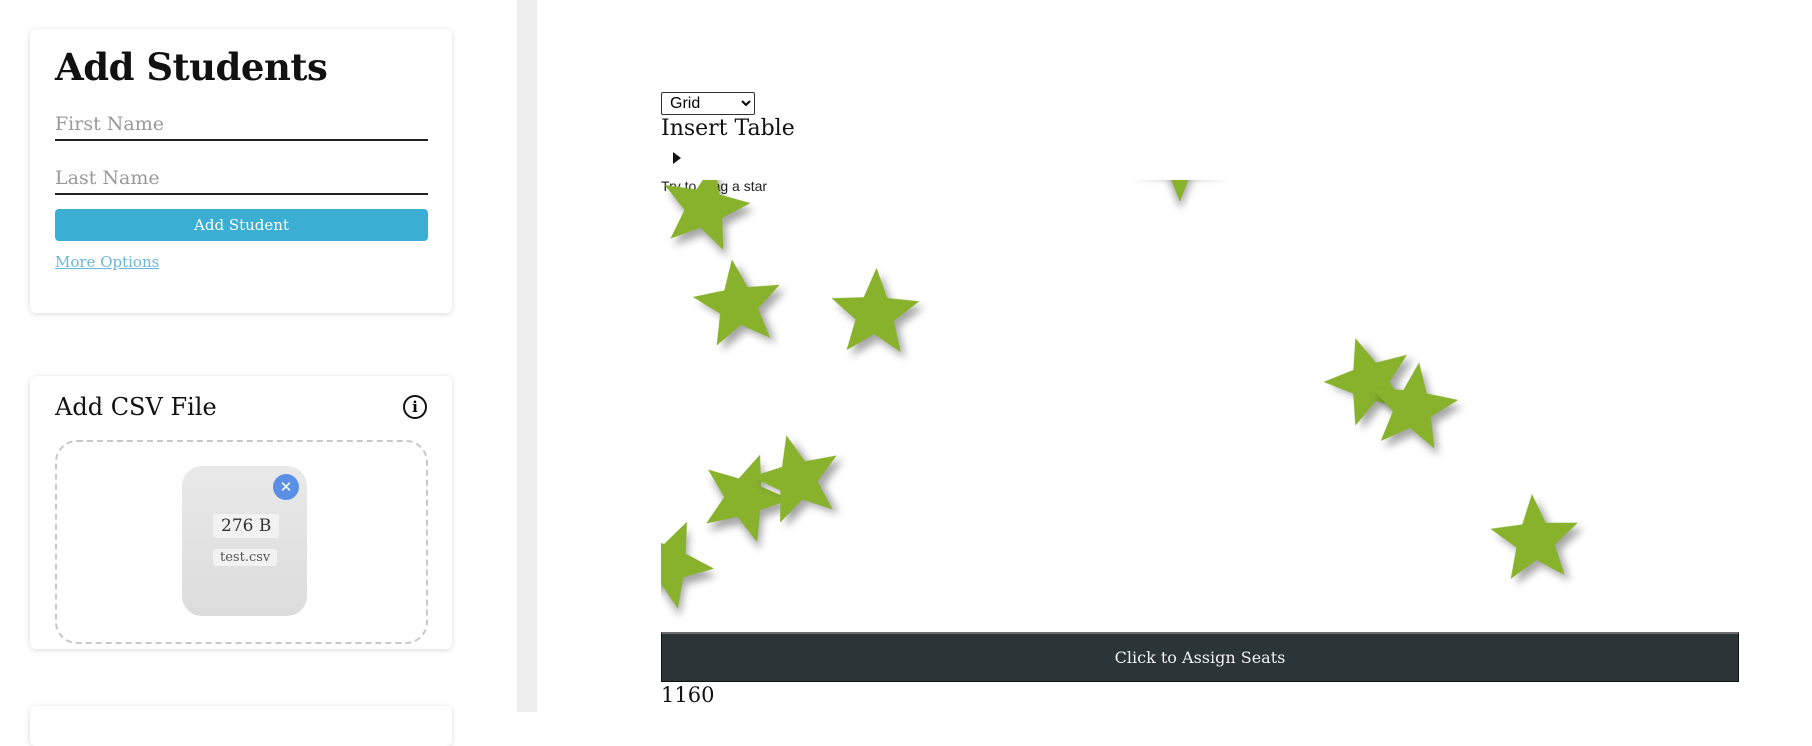 The height and width of the screenshot is (746, 1812). Describe the element at coordinates (241, 179) in the screenshot. I see `last-name-input` at that location.